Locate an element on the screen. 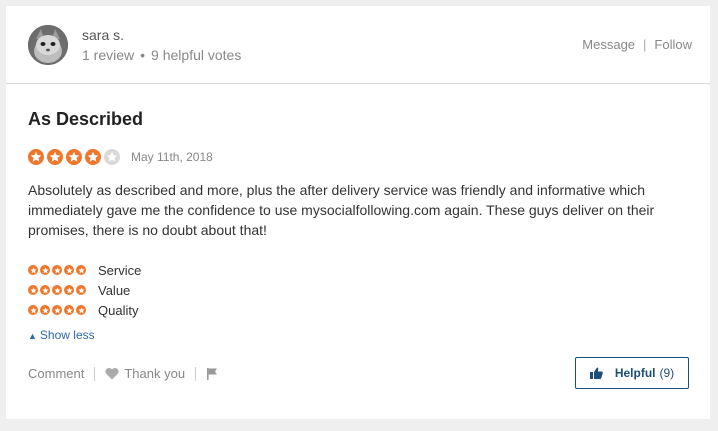 Image resolution: width=718 pixels, height=431 pixels. reviewer-actions: Message | Follow is located at coordinates (637, 44).